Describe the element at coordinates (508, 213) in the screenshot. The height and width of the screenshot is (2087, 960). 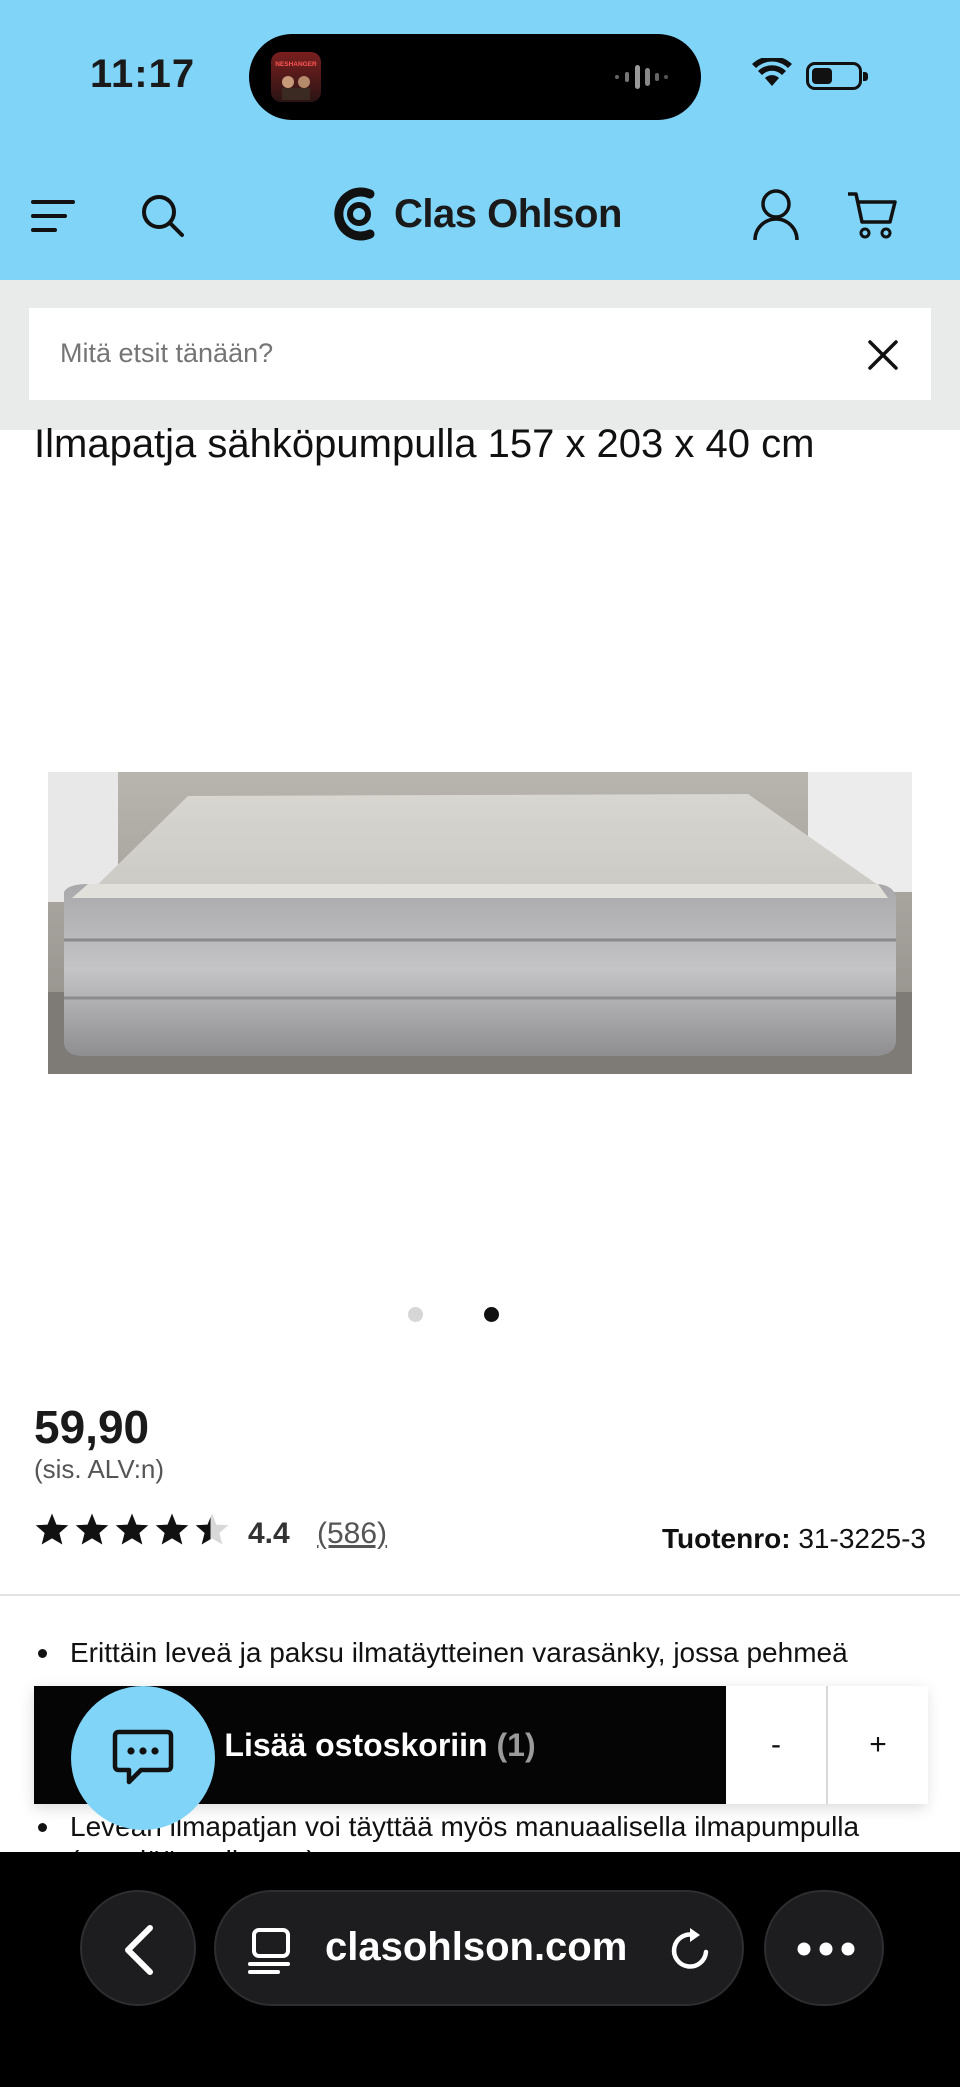
I see `brand-name: Clas Ohlson` at that location.